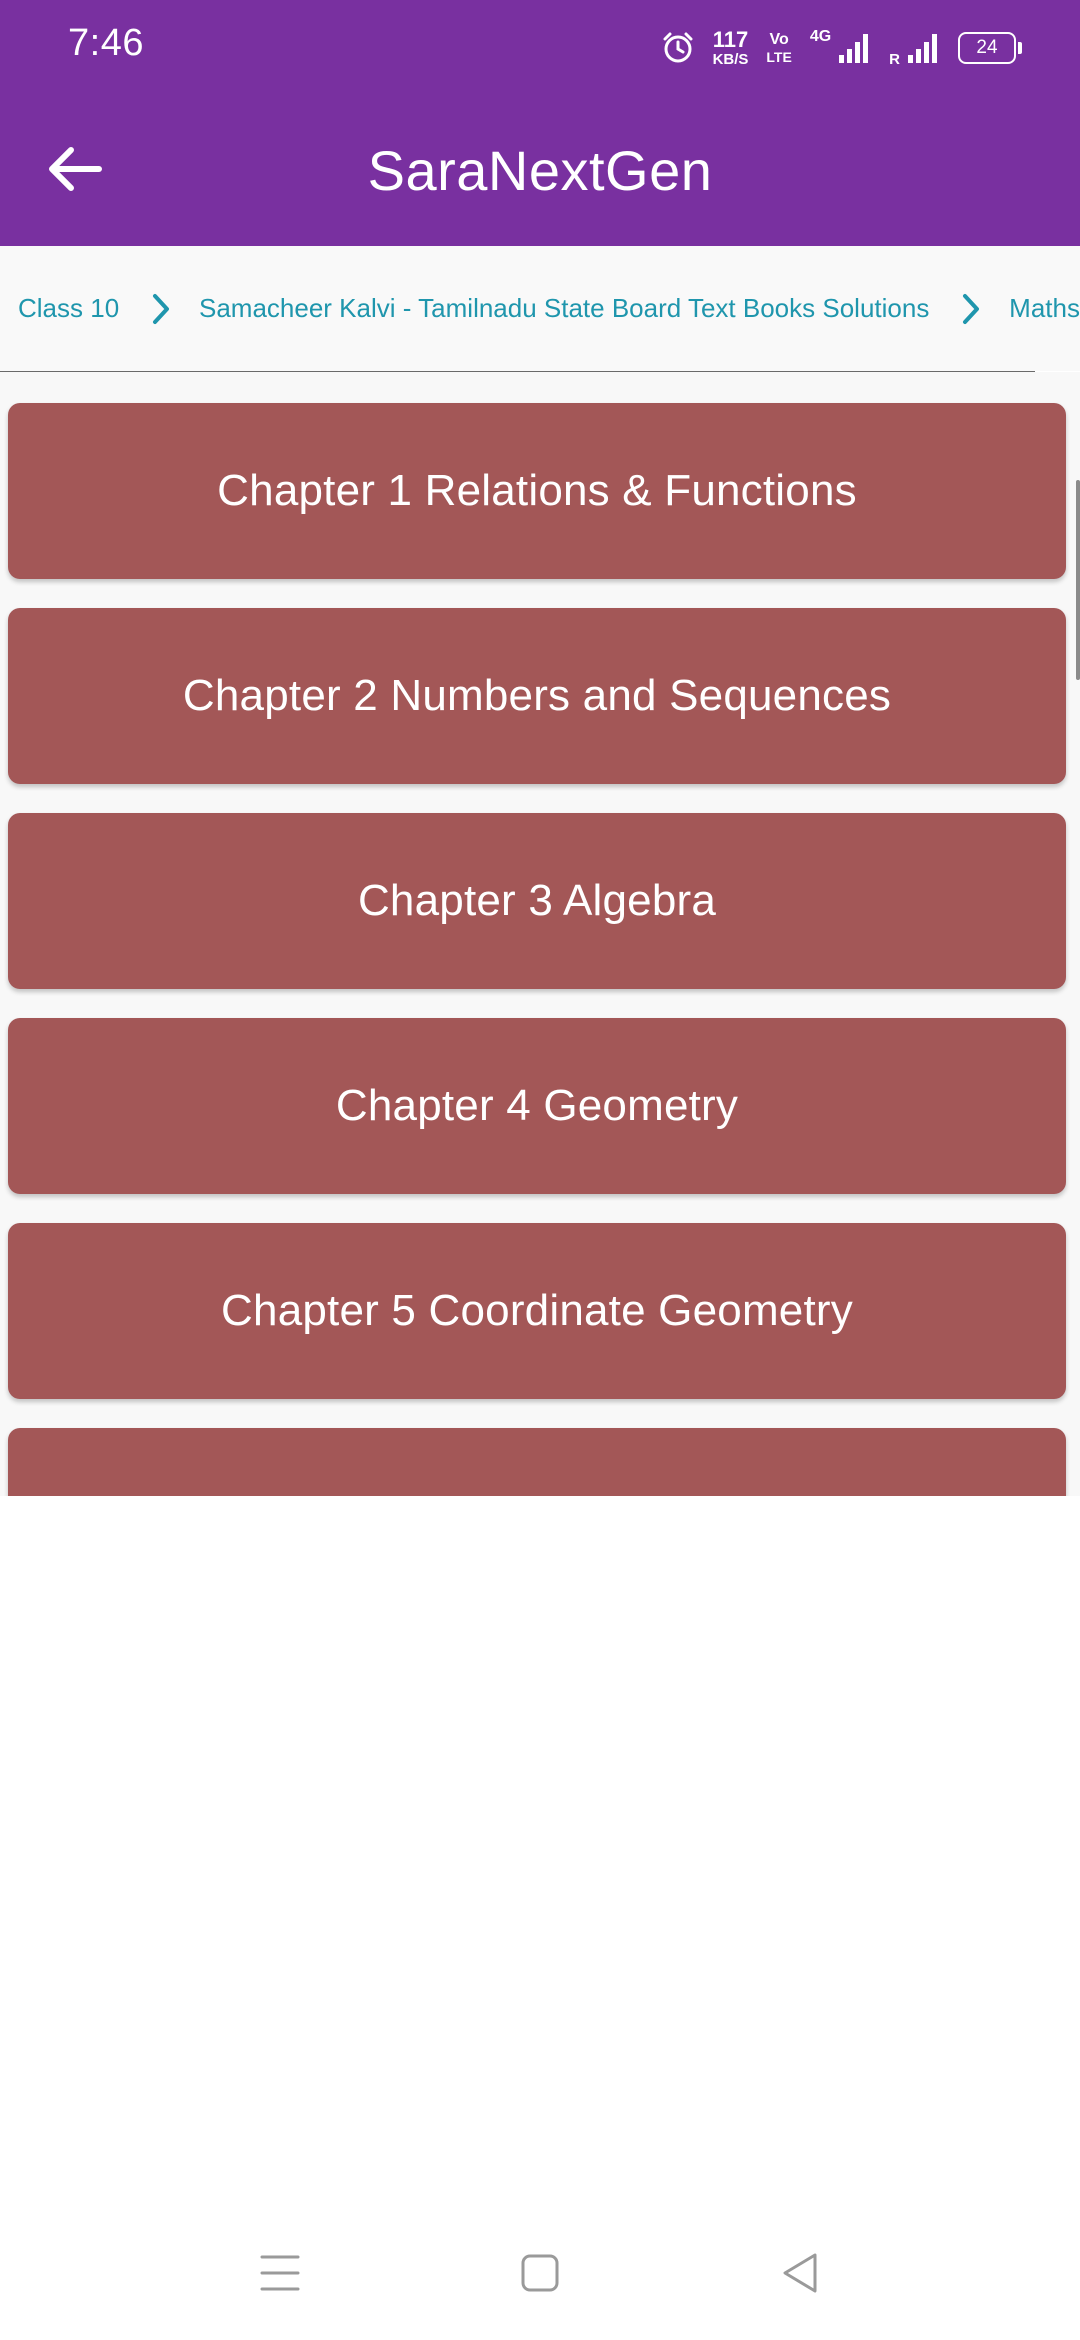 This screenshot has width=1080, height=2340. I want to click on roaming-indicator: R, so click(894, 59).